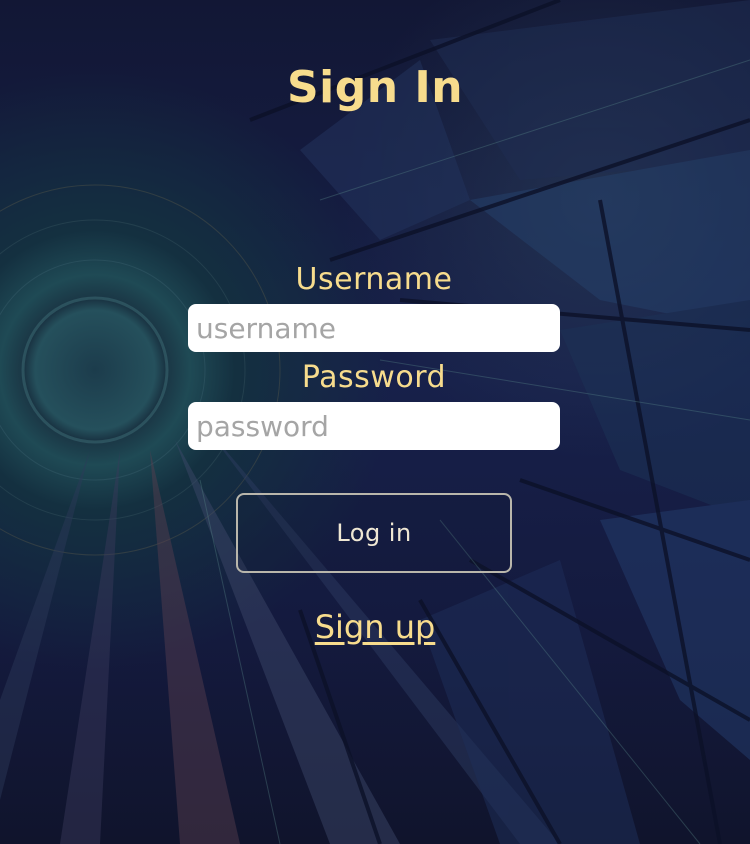  What do you see at coordinates (374, 377) in the screenshot?
I see `password-label: Password` at bounding box center [374, 377].